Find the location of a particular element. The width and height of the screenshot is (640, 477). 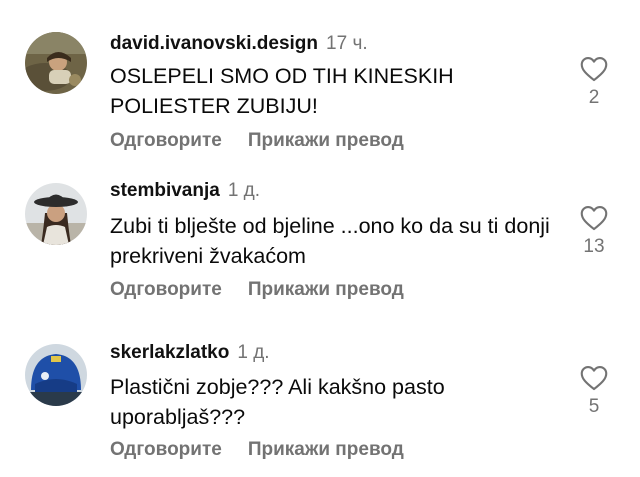

comment-header: stembivanja 1 д. is located at coordinates (185, 191).